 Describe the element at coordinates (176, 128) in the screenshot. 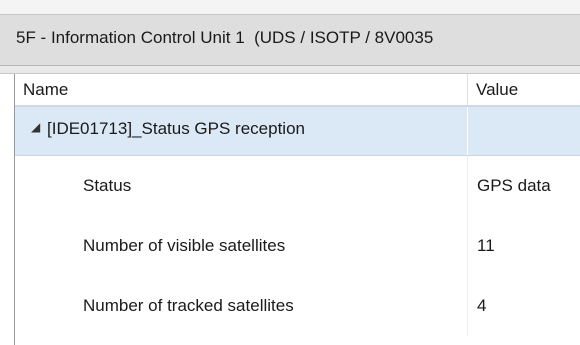

I see `group-label: [IDE01713]_Status GPS reception` at that location.